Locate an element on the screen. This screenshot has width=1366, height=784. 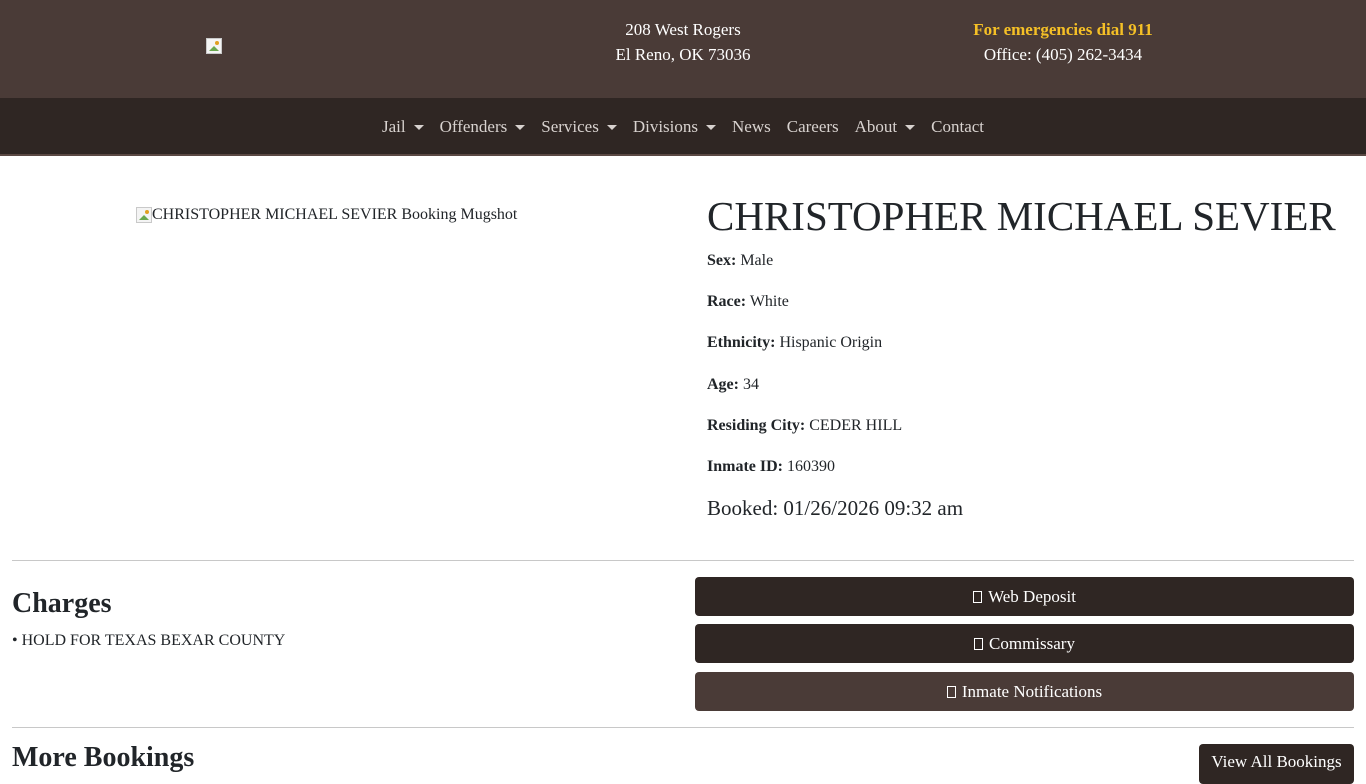
field-sex: Sex: Male is located at coordinates (740, 261).